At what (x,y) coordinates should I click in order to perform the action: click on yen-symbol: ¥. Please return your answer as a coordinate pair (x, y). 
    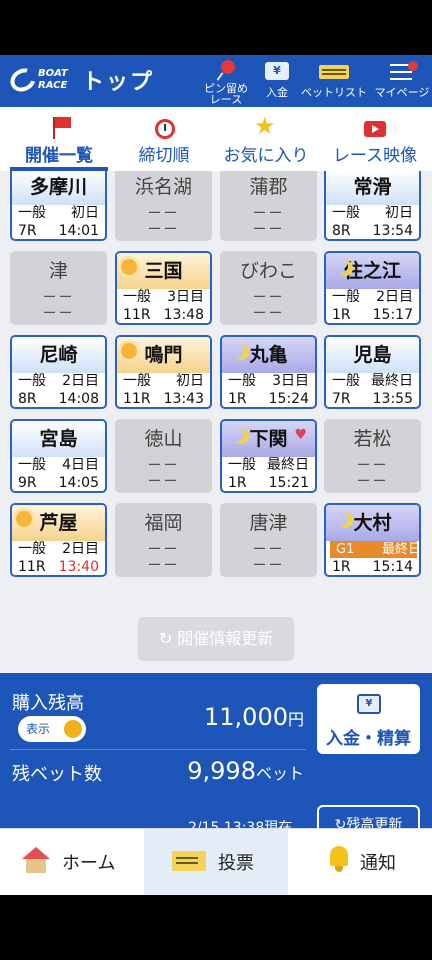
    Looking at the image, I should click on (277, 71).